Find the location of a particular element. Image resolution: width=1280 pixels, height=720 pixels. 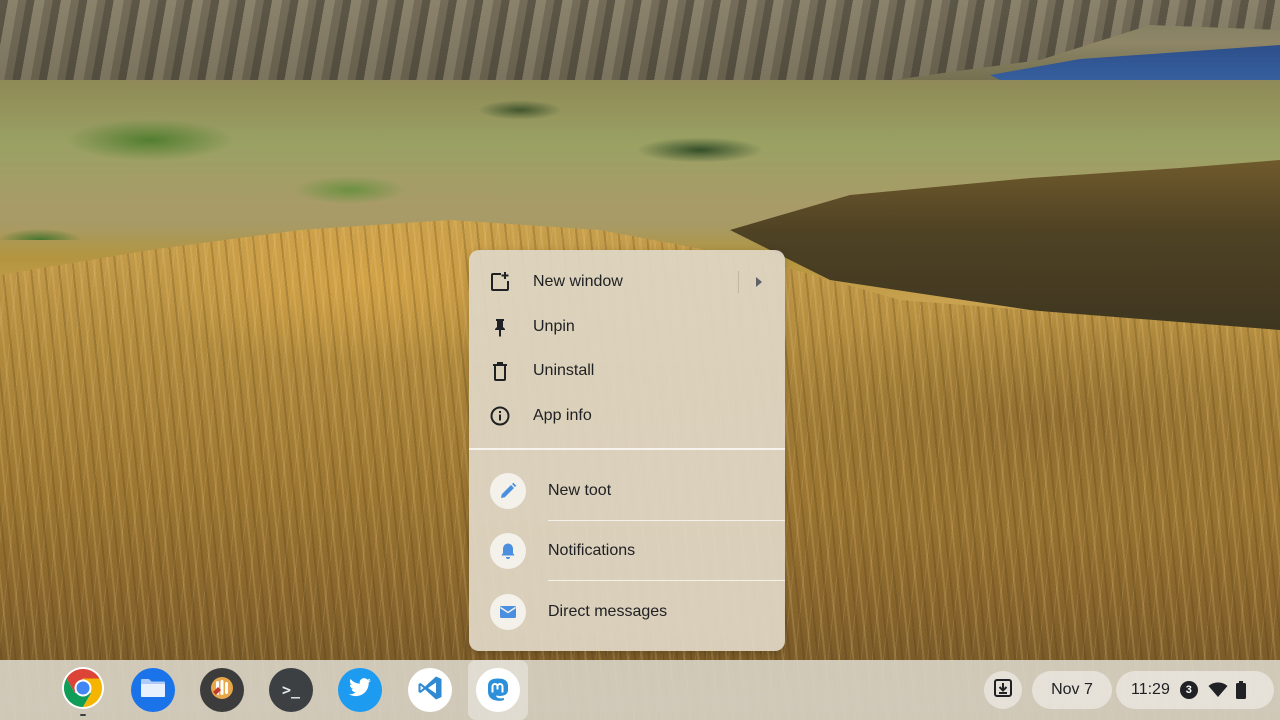

clock-label: 11:29 is located at coordinates (1150, 689).